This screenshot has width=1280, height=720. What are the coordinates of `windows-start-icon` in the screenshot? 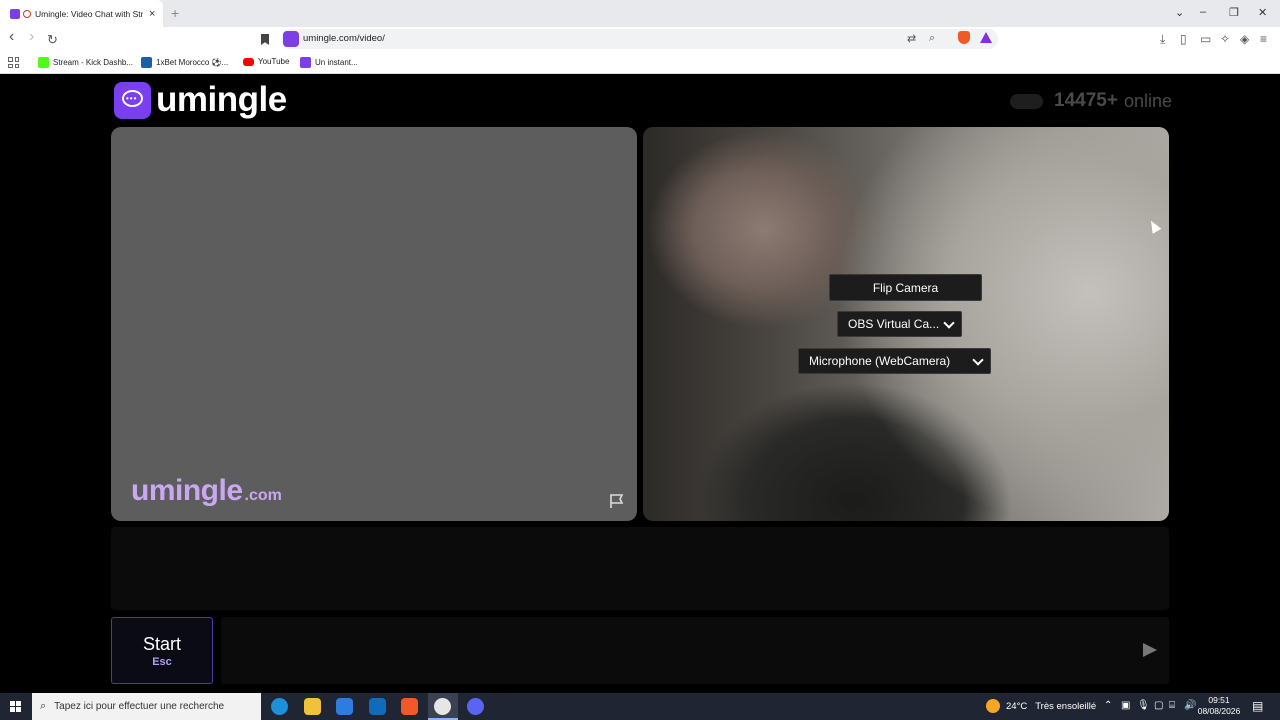 It's located at (15, 706).